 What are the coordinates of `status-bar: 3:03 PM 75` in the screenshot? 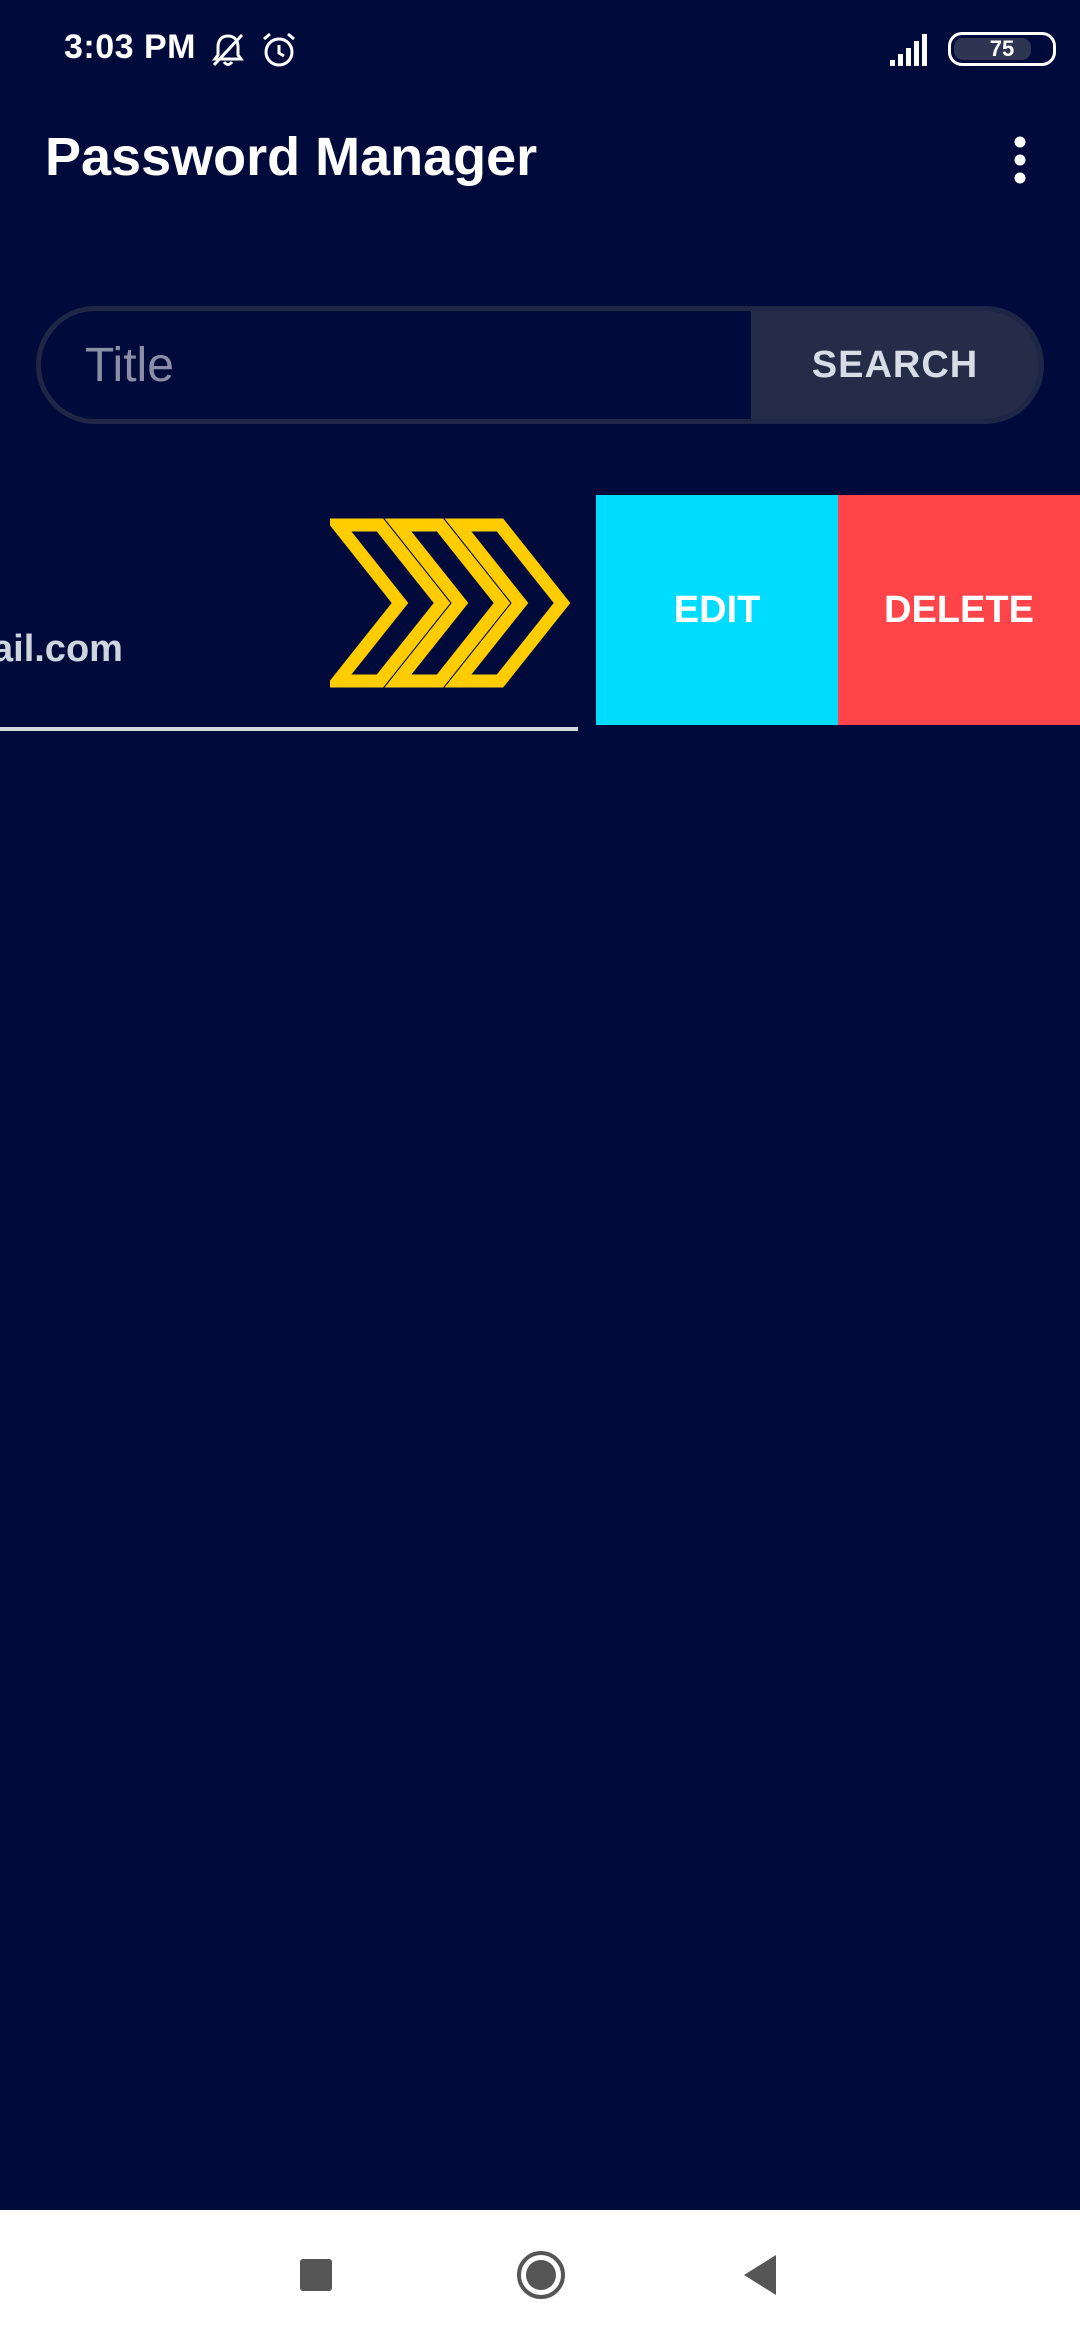 It's located at (540, 50).